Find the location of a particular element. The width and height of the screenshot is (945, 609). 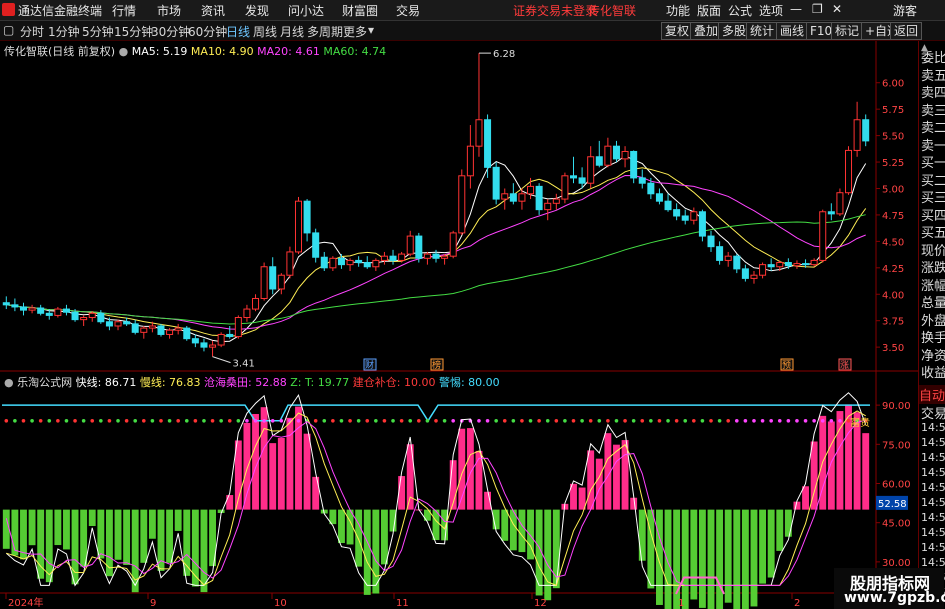

side-item: 买一 is located at coordinates (933, 161).